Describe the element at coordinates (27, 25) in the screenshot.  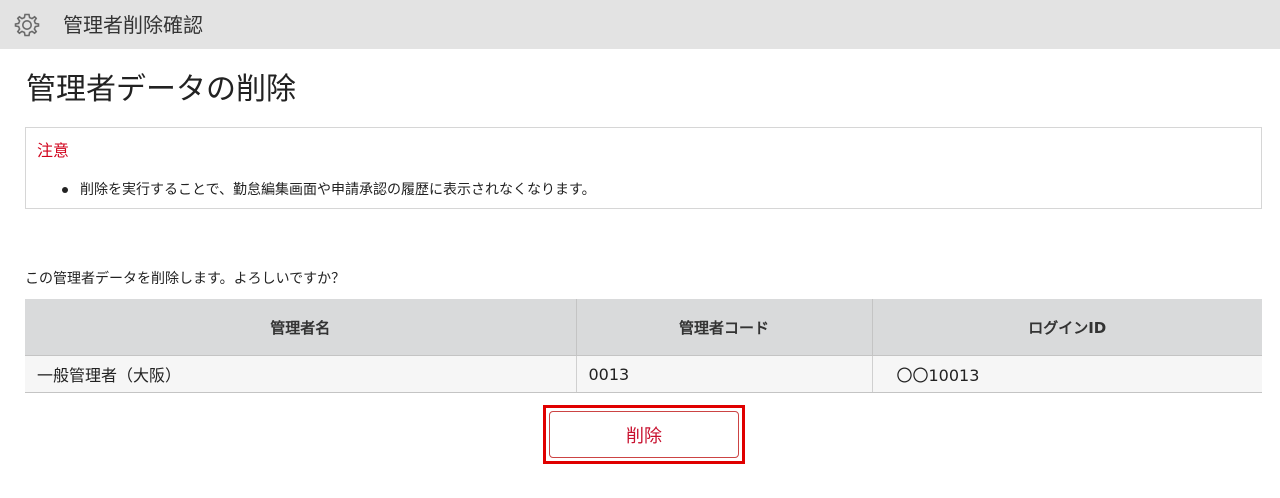
I see `gear-icon` at that location.